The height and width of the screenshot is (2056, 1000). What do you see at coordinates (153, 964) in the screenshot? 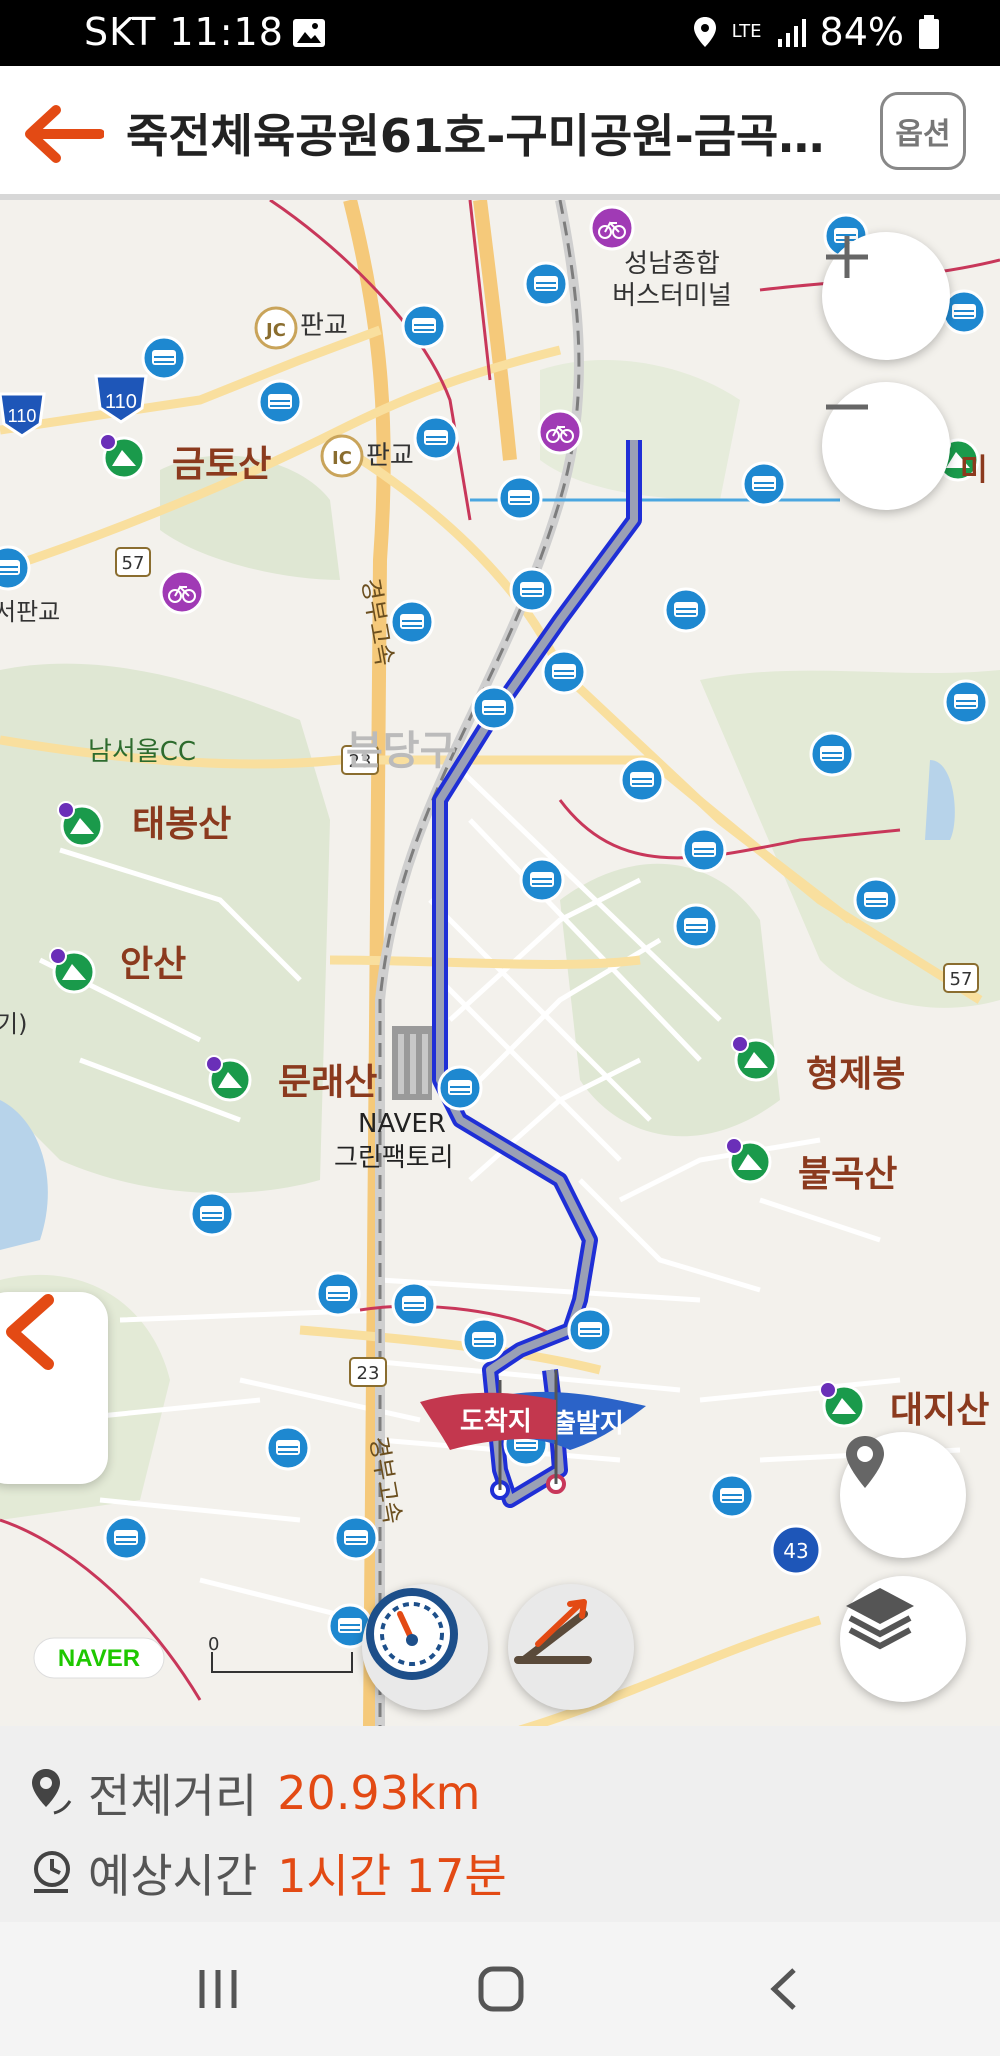
I see `label-ansan: 안산` at bounding box center [153, 964].